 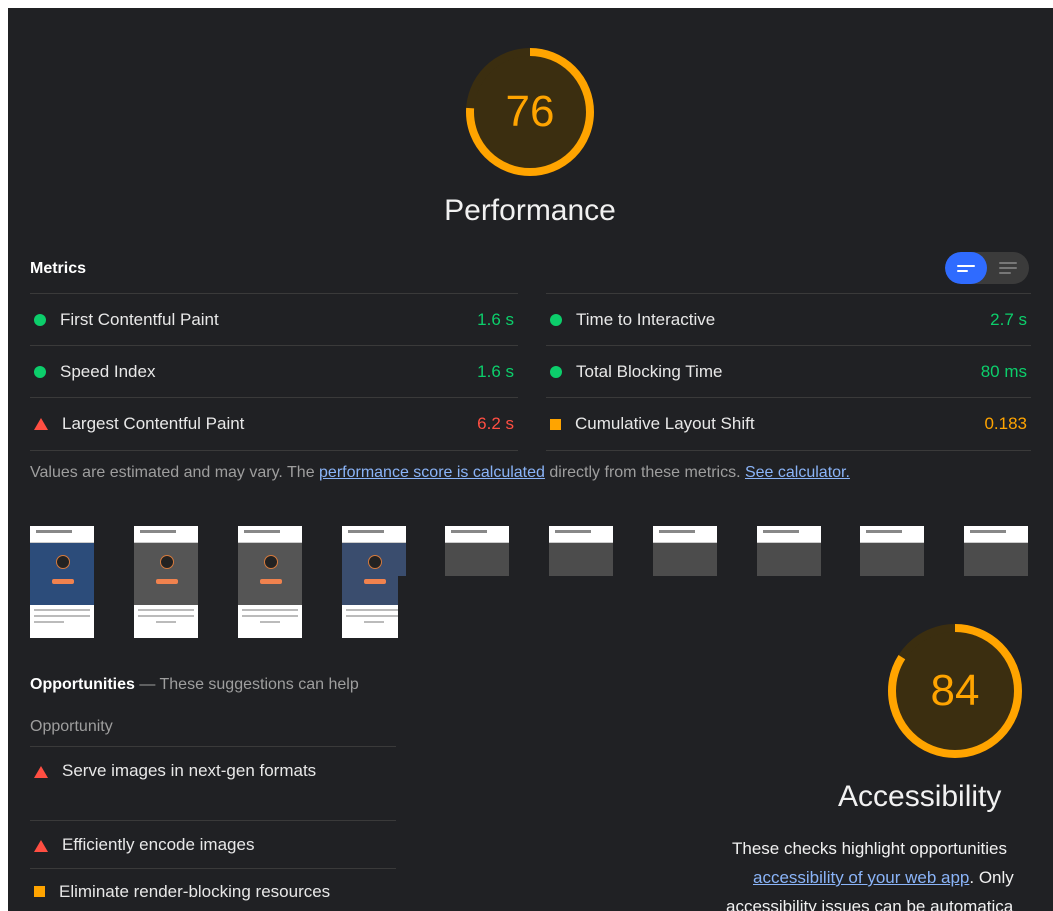 What do you see at coordinates (1008, 268) in the screenshot?
I see `expanded-view-icon` at bounding box center [1008, 268].